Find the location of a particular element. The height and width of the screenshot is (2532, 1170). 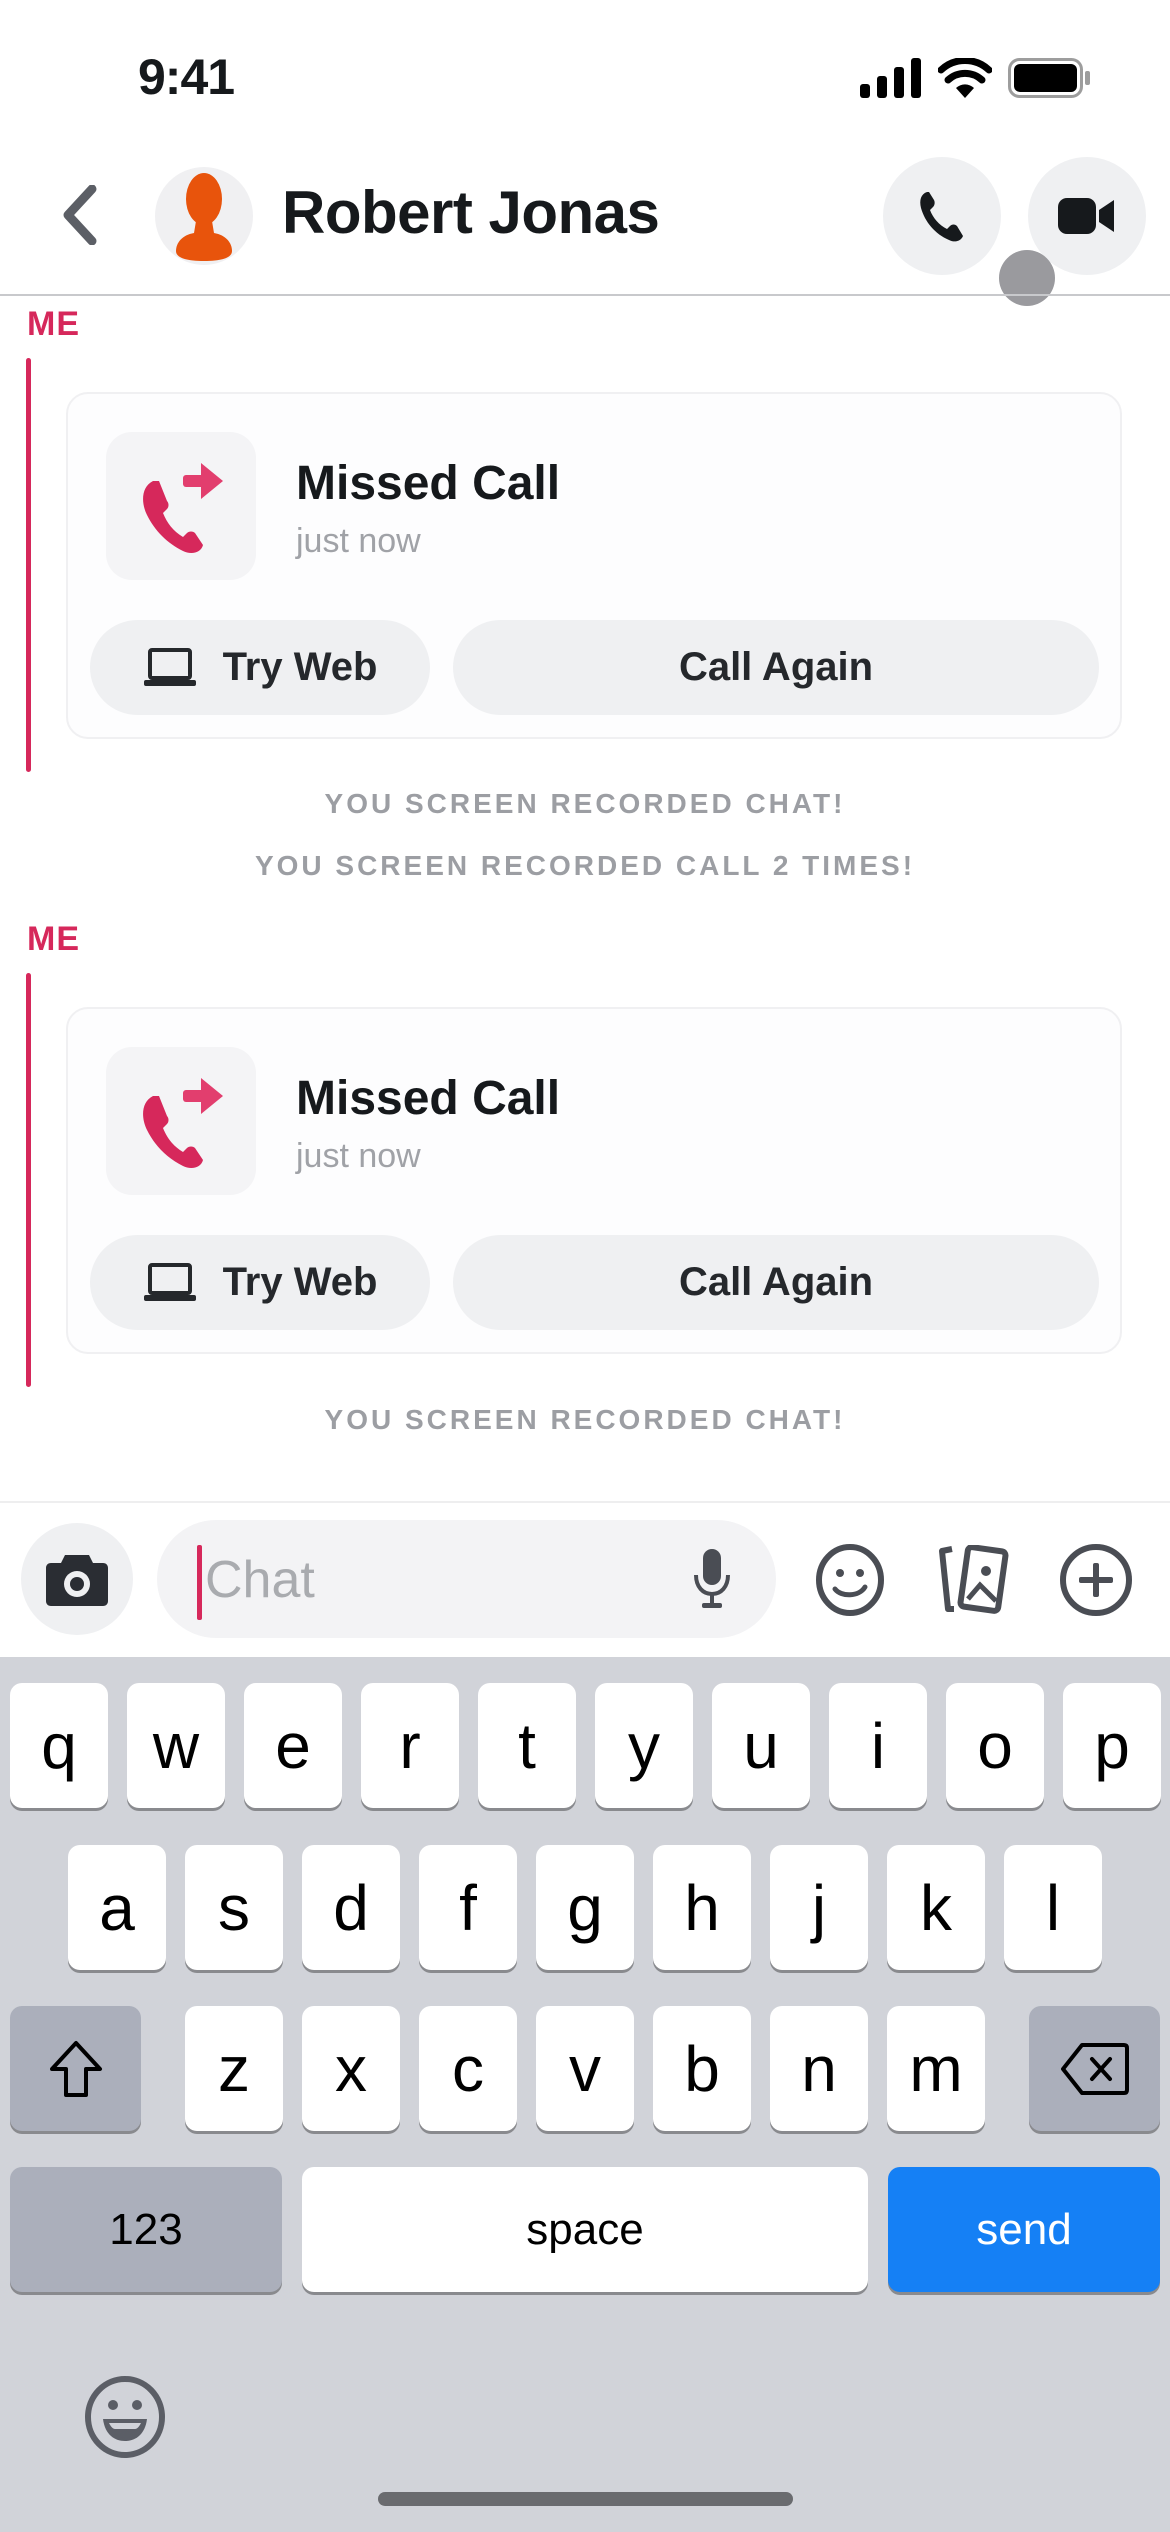

status-icons is located at coordinates (976, 78).